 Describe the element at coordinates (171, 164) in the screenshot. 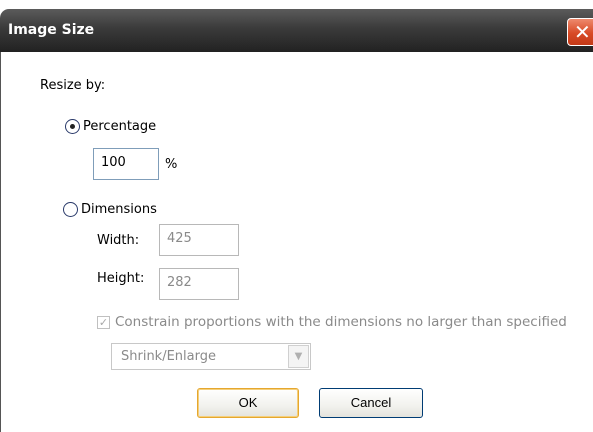

I see `percent-unit: %` at that location.